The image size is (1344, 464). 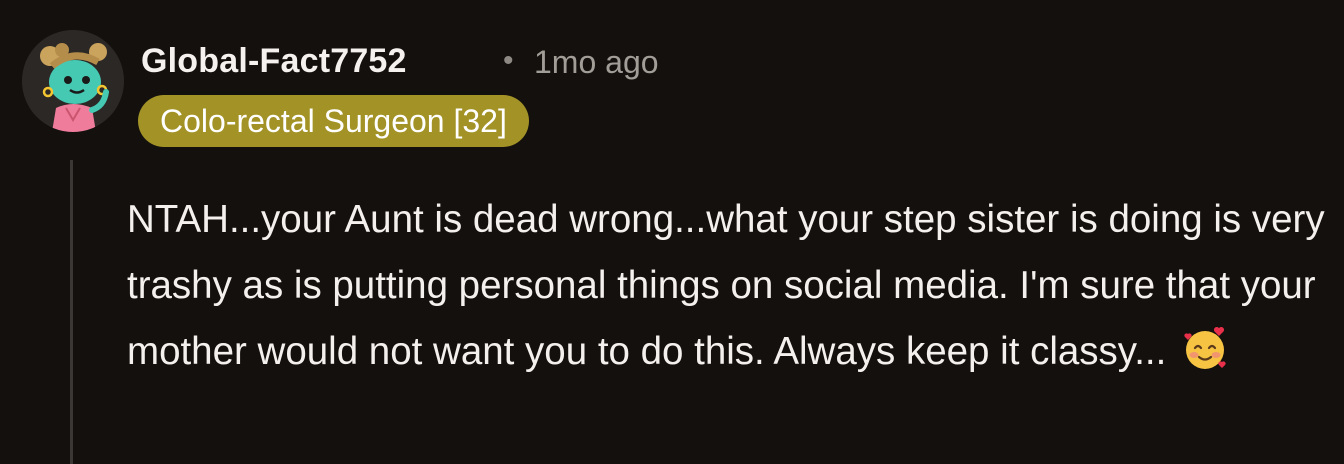 I want to click on comment-timestamp: 1mo ago, so click(x=596, y=62).